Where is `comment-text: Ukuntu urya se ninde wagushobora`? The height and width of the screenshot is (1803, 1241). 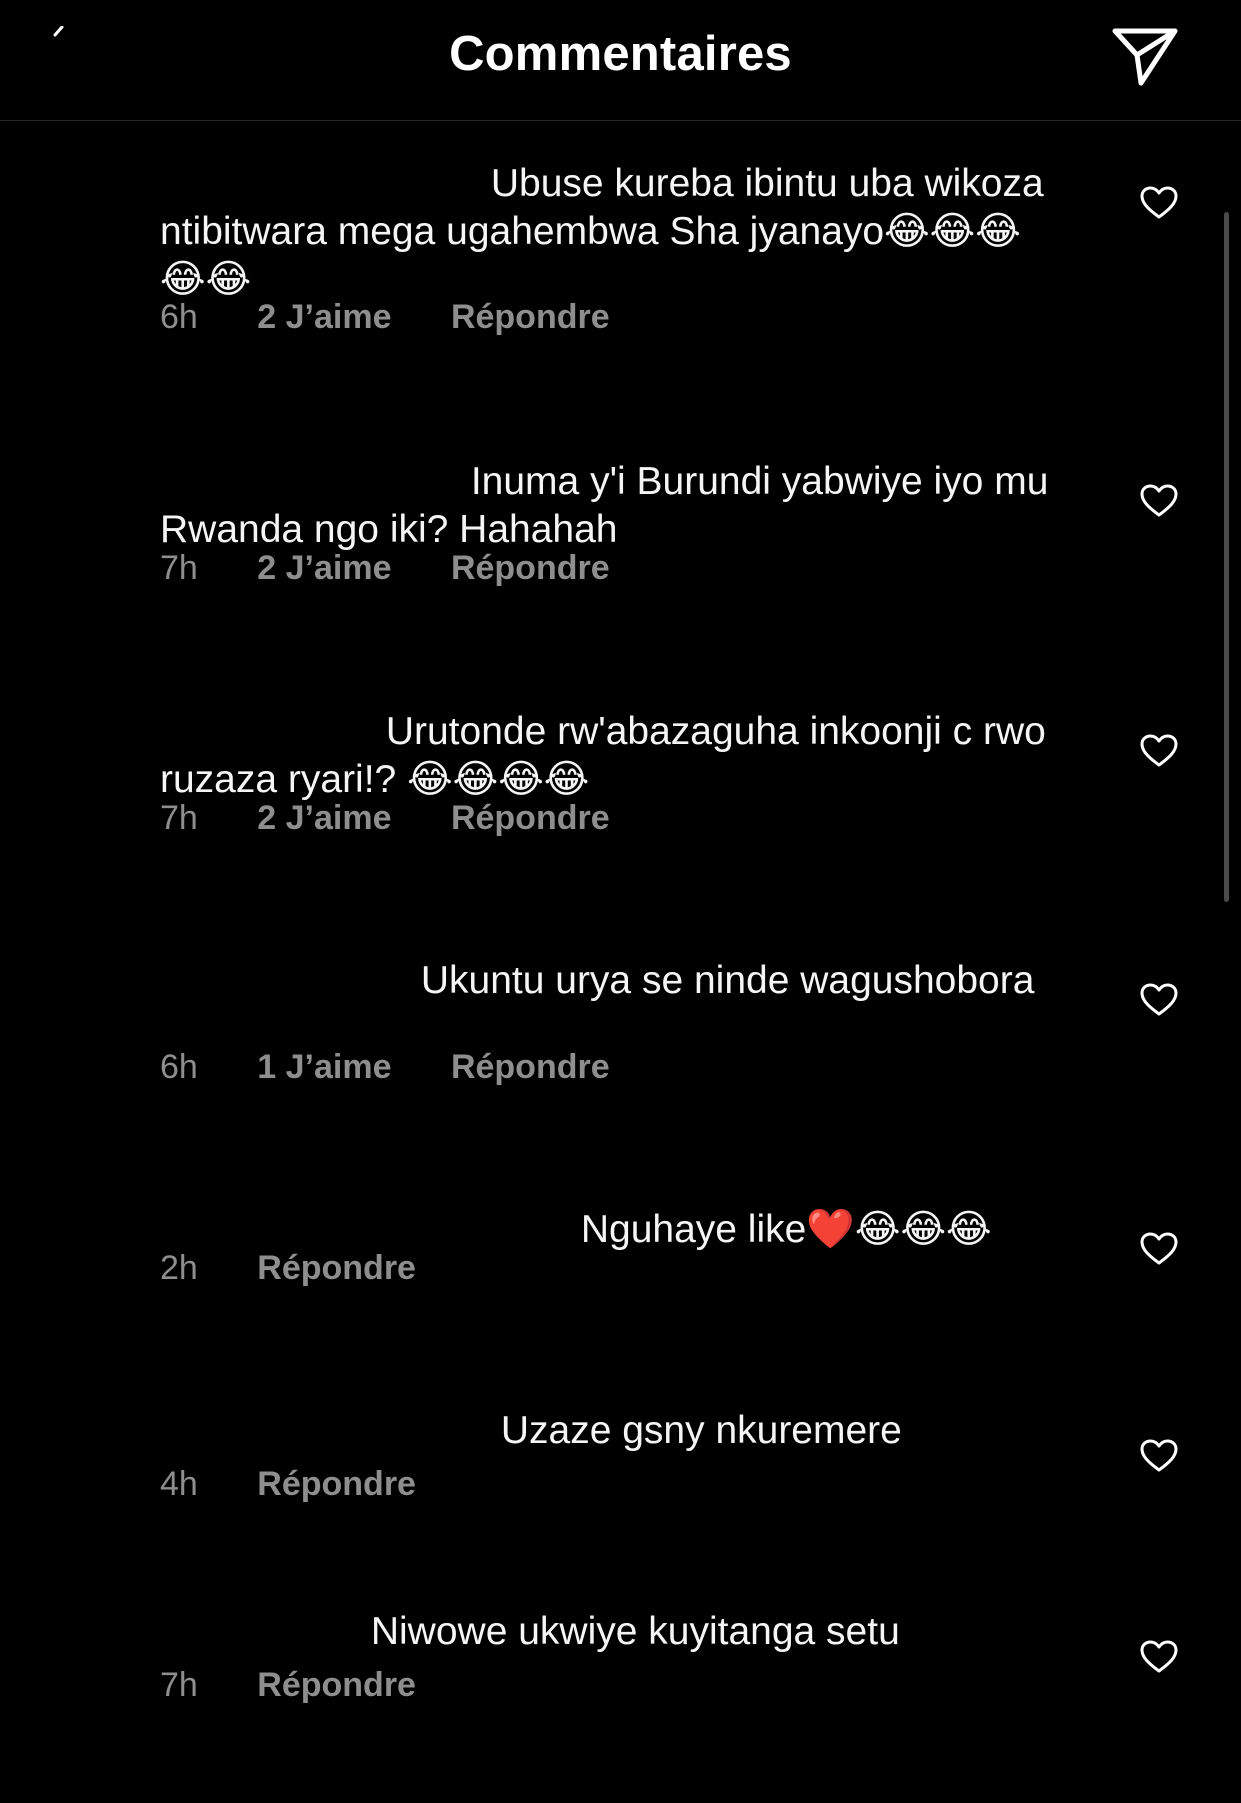
comment-text: Ukuntu urya se ninde wagushobora is located at coordinates (612, 979).